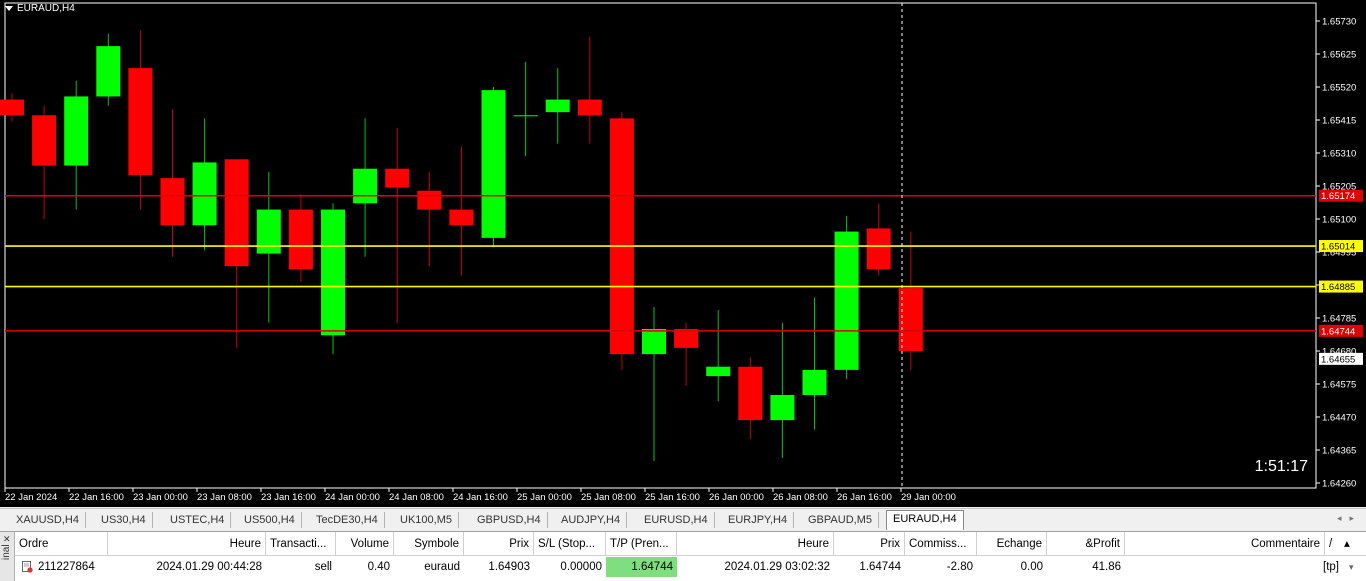 This screenshot has width=1366, height=581. I want to click on chart-symbol-label: EURAUD,H4, so click(46, 8).